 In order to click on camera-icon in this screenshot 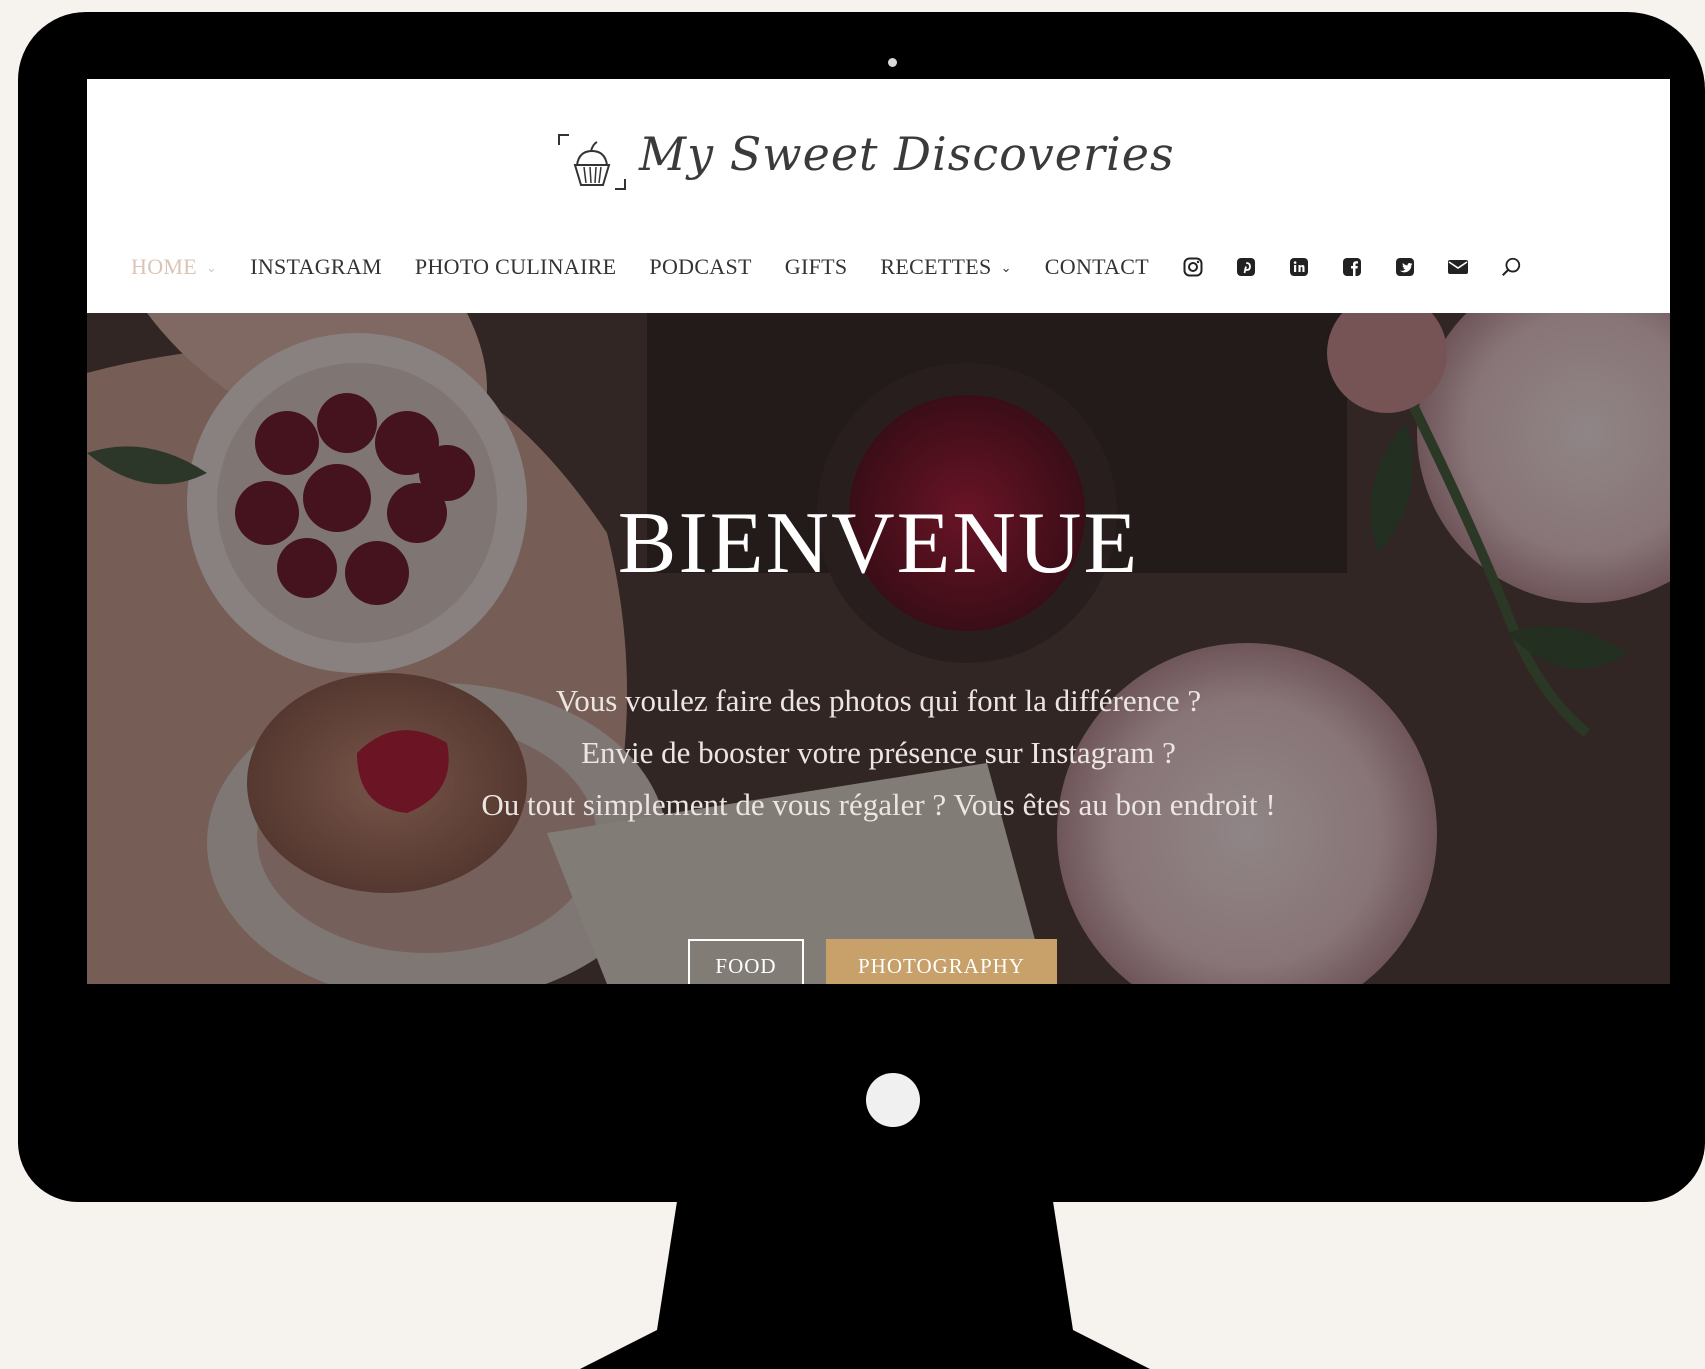, I will do `click(892, 62)`.